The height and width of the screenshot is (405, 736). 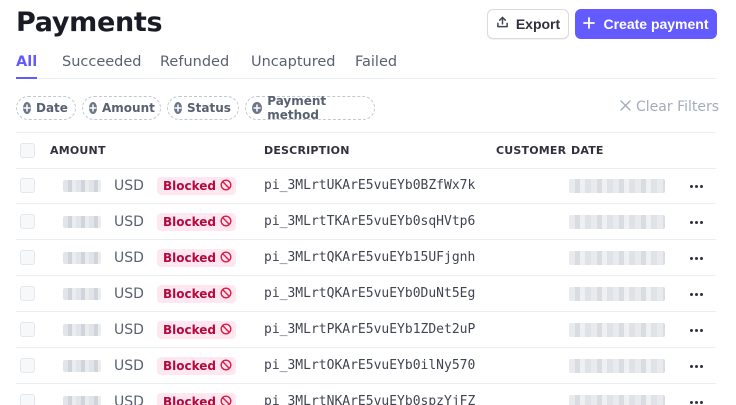 I want to click on page-title: Payments, so click(x=89, y=22).